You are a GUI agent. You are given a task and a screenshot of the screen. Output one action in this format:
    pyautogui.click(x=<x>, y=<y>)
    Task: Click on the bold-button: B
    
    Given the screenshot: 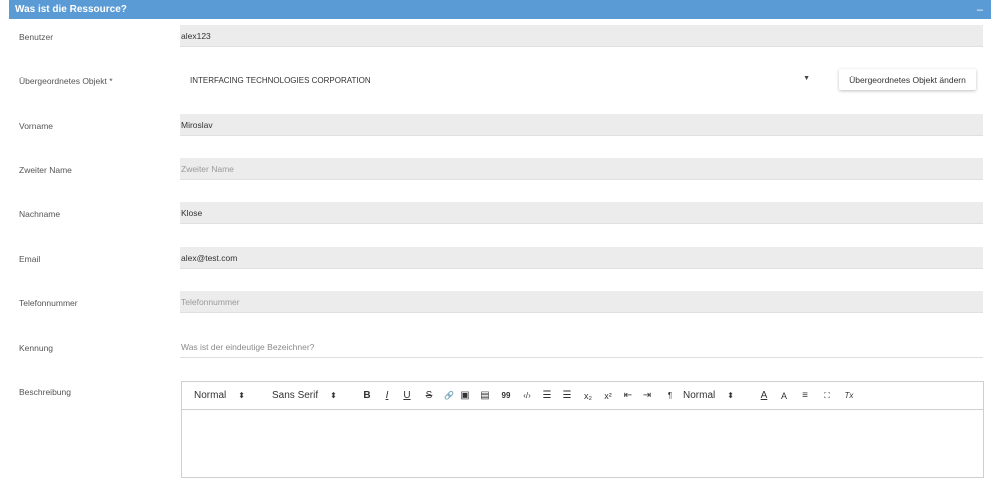 What is the action you would take?
    pyautogui.click(x=367, y=395)
    